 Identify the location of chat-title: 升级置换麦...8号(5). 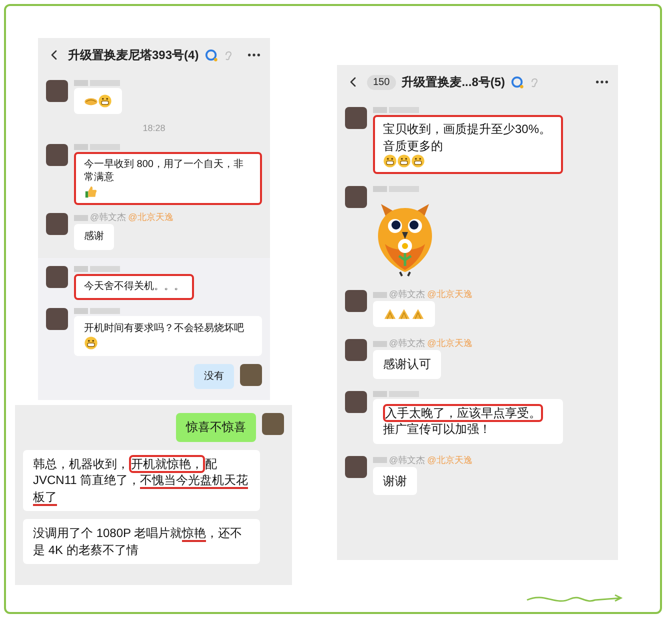
(454, 82).